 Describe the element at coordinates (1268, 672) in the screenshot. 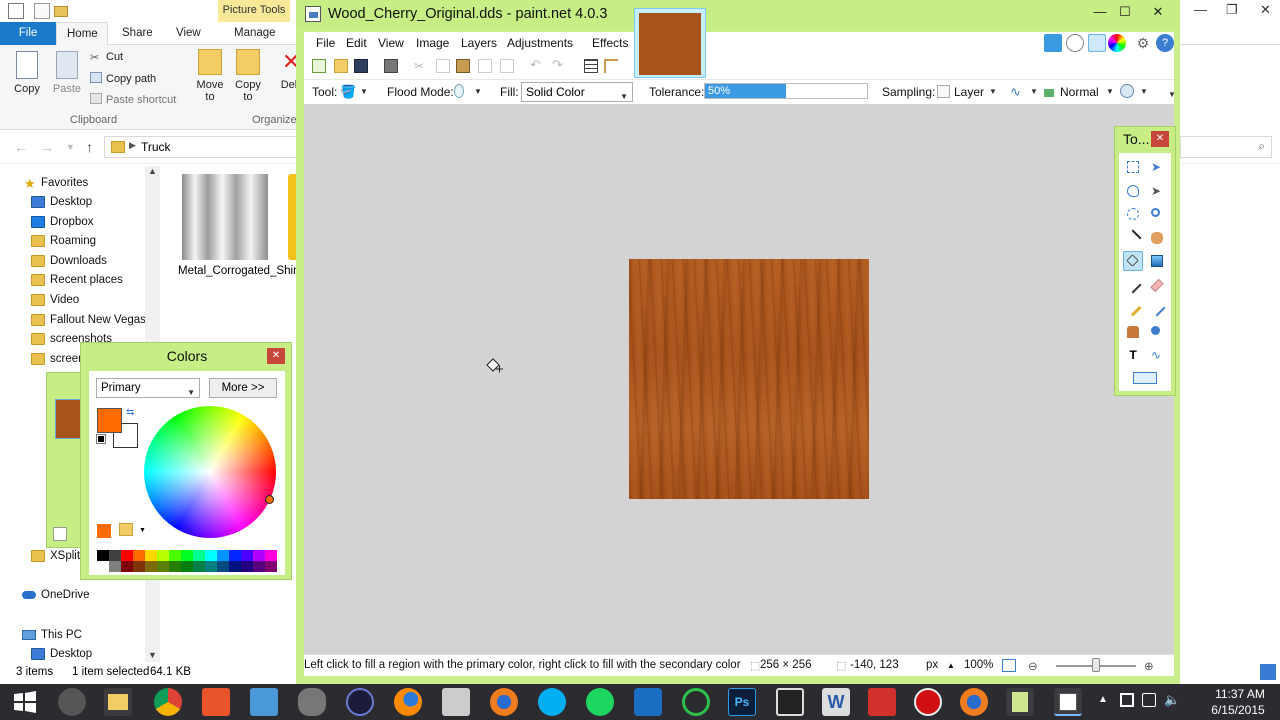

I see `details-view-icon` at that location.